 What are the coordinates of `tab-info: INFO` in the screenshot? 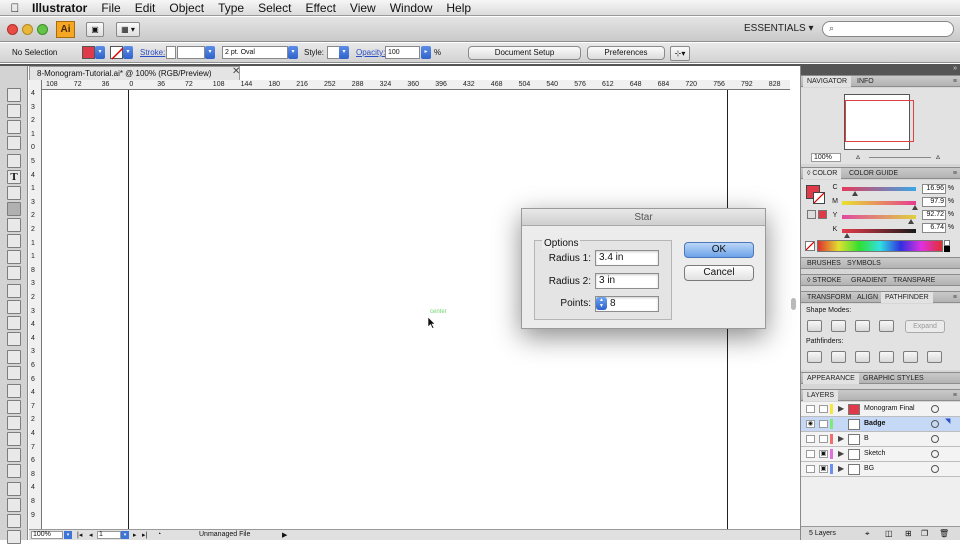 It's located at (865, 81).